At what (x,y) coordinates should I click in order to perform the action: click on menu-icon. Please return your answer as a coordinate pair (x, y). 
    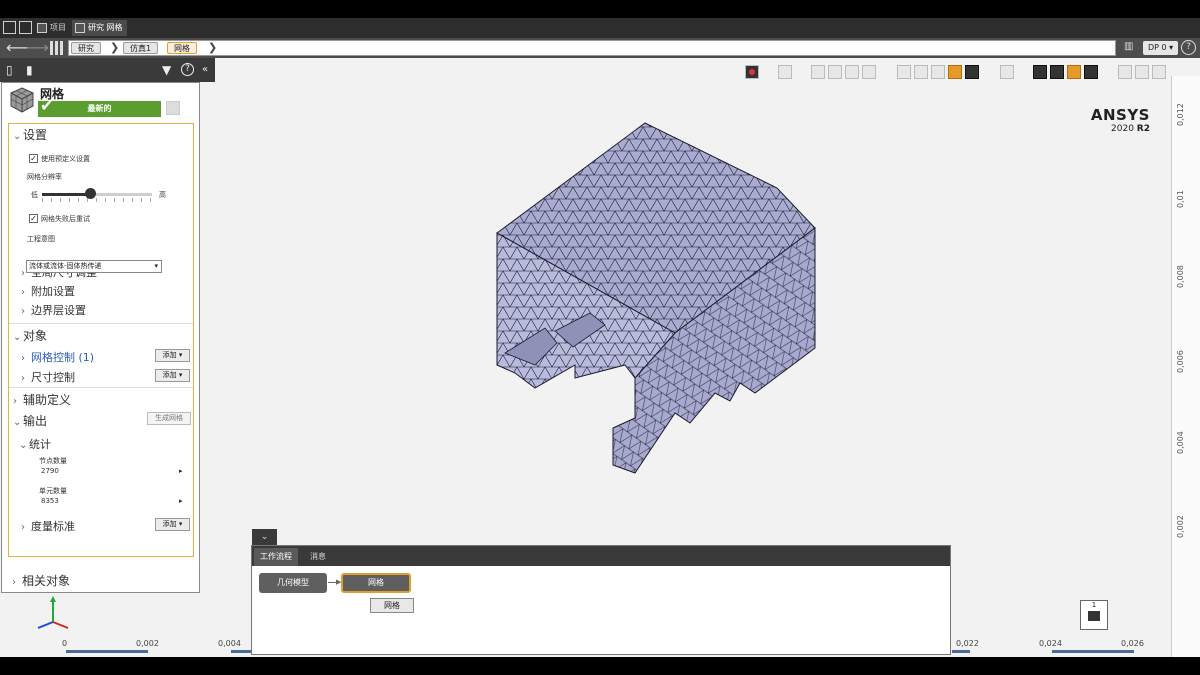
    Looking at the image, I should click on (9, 27).